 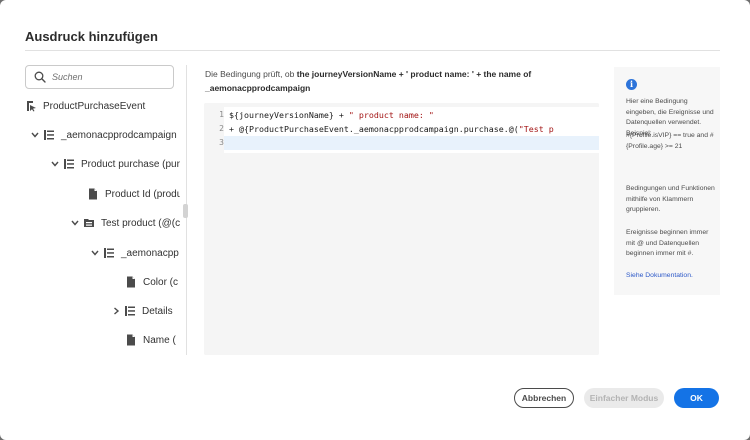 I want to click on tree-item-label: _aemonacpprodcampaign, so click(x=119, y=135).